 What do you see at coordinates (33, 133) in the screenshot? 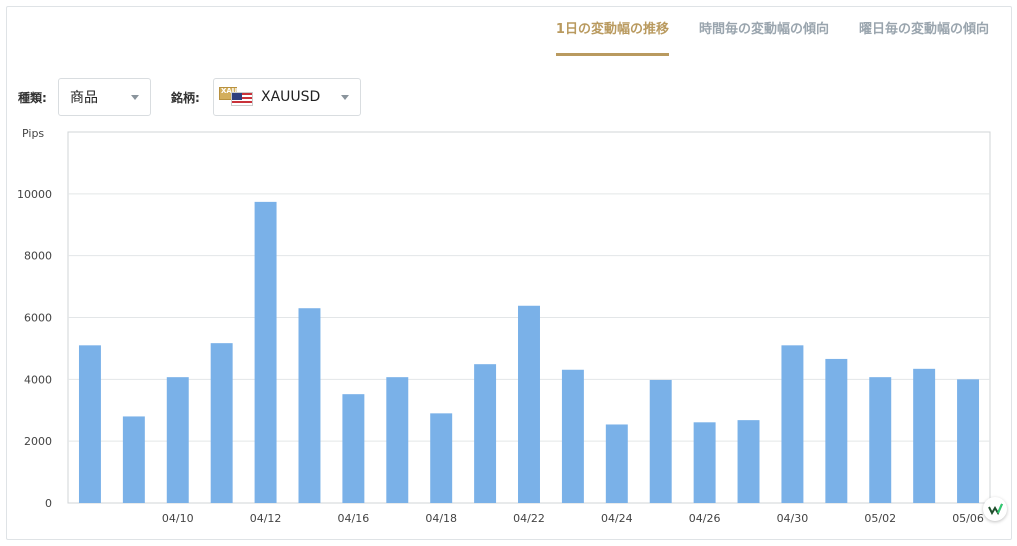
I see `y-axis-label: Pips` at bounding box center [33, 133].